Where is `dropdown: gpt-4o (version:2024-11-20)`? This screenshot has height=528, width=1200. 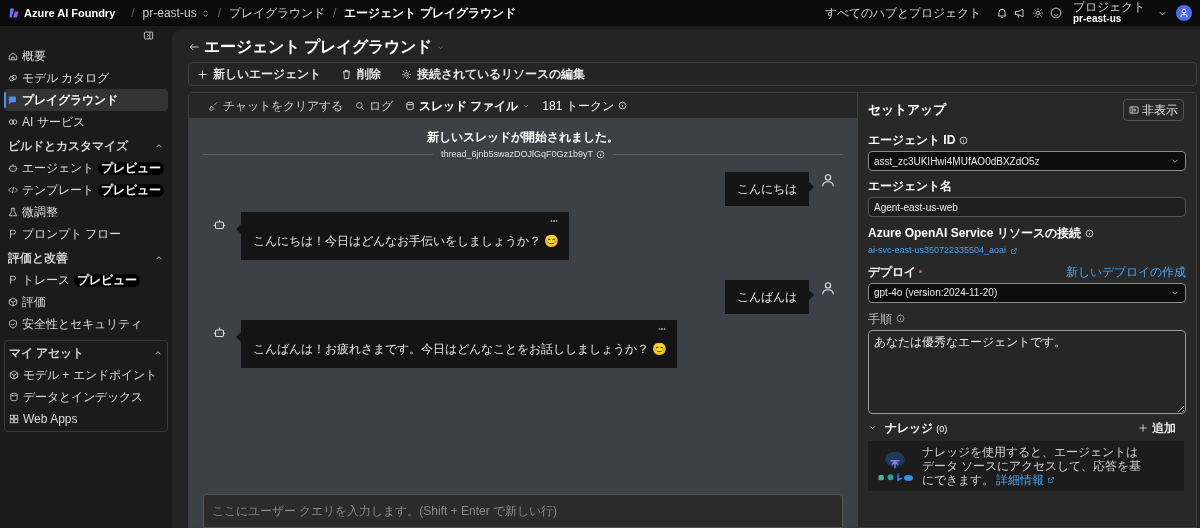 dropdown: gpt-4o (version:2024-11-20) is located at coordinates (1027, 292).